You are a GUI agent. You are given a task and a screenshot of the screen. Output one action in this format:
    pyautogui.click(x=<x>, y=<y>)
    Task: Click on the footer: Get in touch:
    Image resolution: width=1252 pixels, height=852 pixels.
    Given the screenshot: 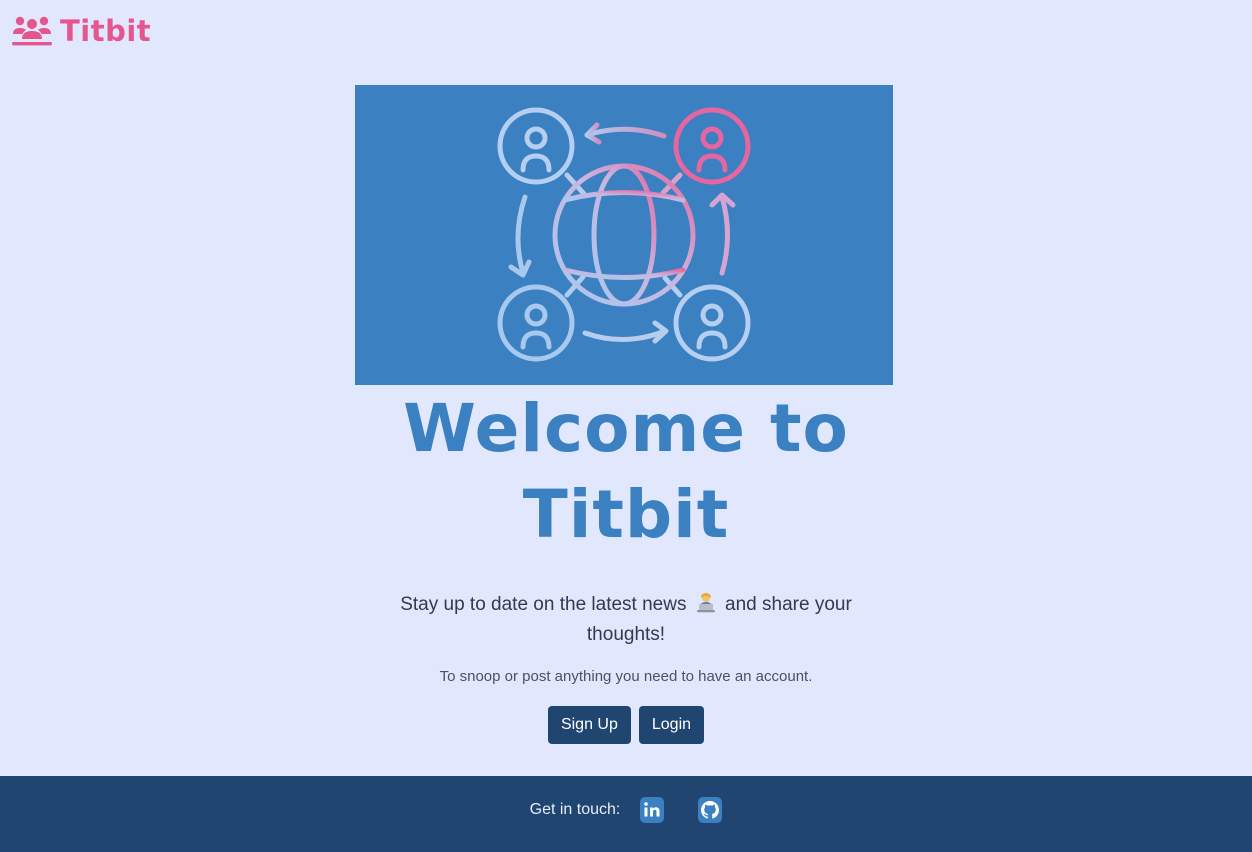 What is the action you would take?
    pyautogui.click(x=626, y=814)
    